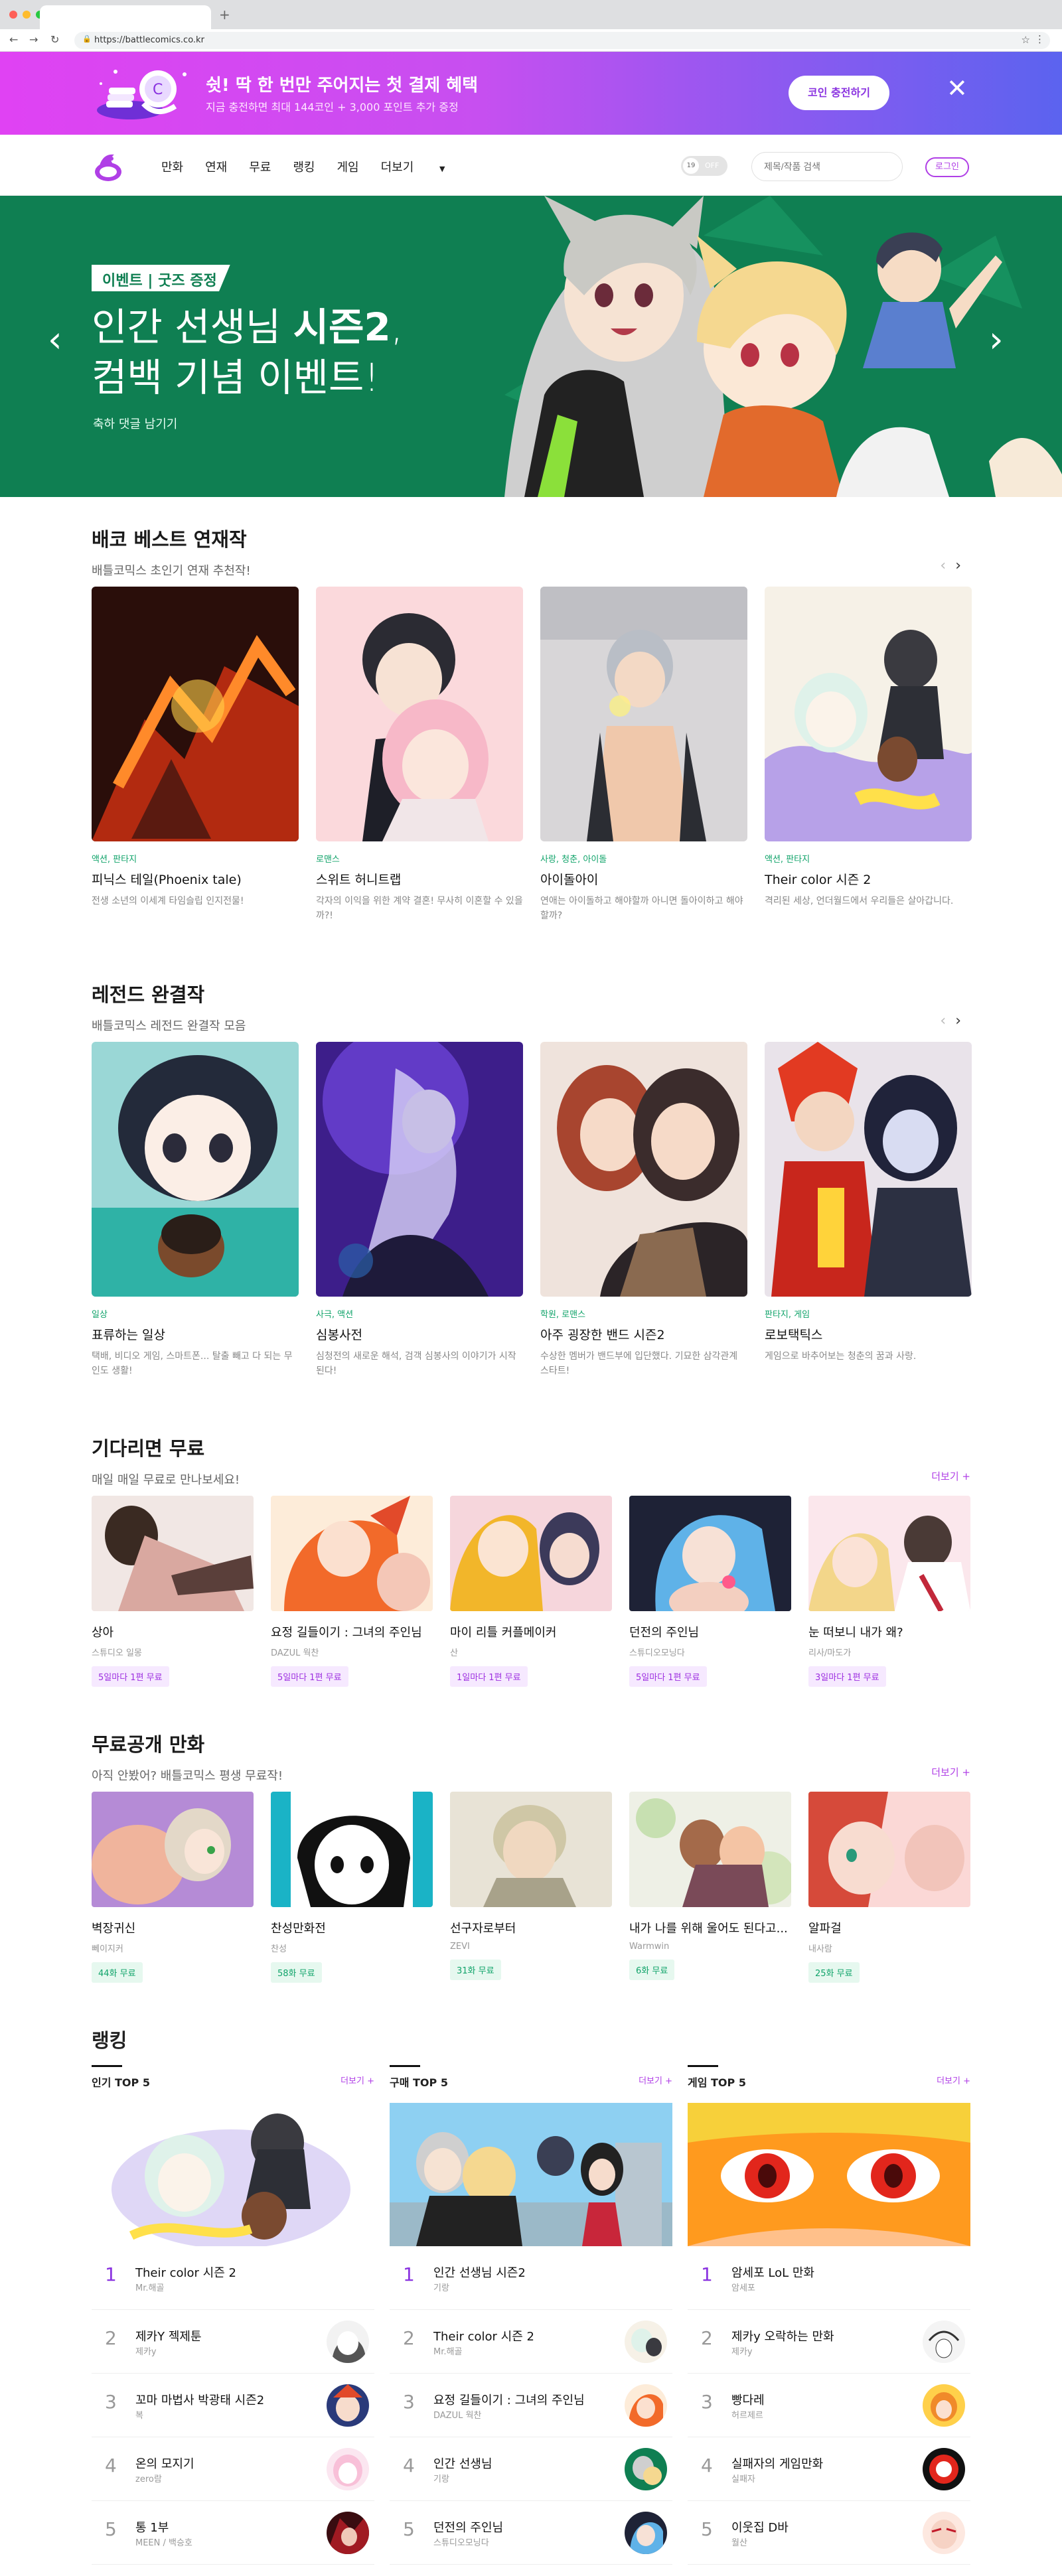 The height and width of the screenshot is (2576, 1062). What do you see at coordinates (829, 2406) in the screenshot?
I see `ranking-item: 3 빵다레 허르제르` at bounding box center [829, 2406].